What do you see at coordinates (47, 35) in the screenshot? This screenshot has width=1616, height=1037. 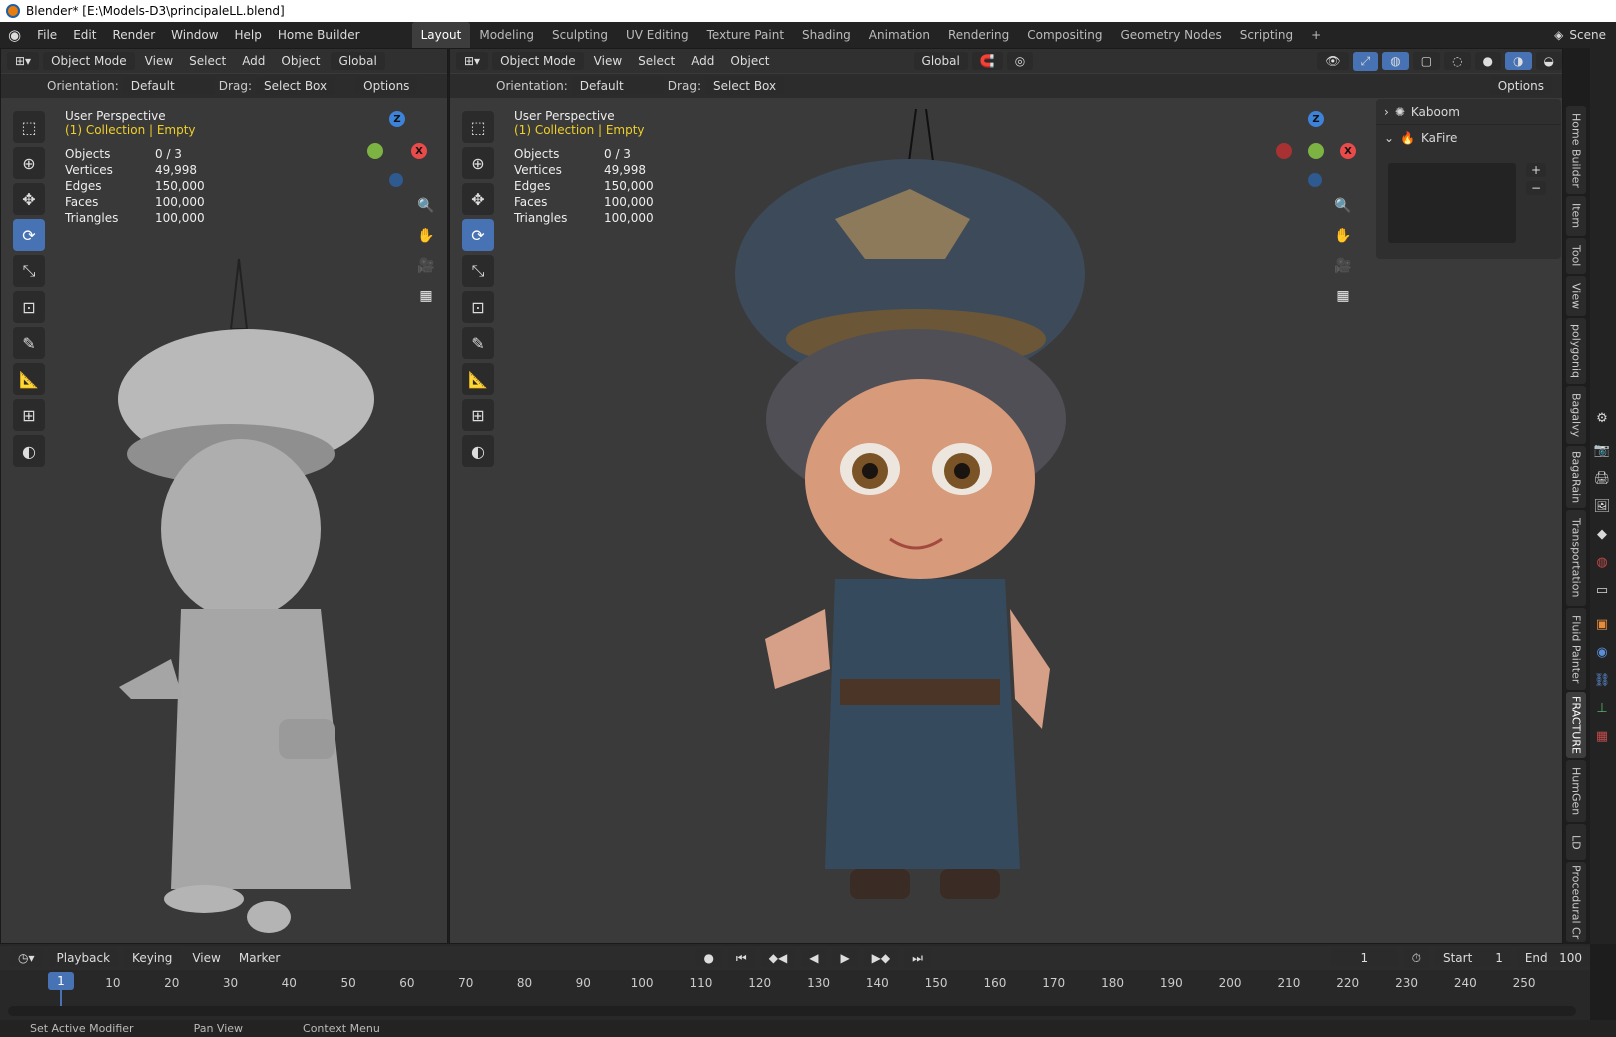 I see `menu-file: File` at bounding box center [47, 35].